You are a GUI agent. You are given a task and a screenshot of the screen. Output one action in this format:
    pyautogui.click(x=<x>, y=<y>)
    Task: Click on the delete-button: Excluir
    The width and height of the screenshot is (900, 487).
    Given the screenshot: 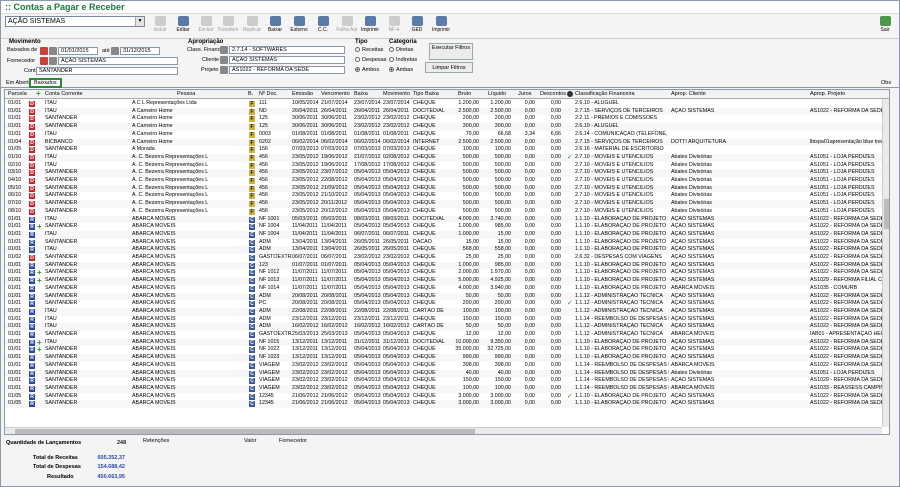 What is the action you would take?
    pyautogui.click(x=206, y=26)
    